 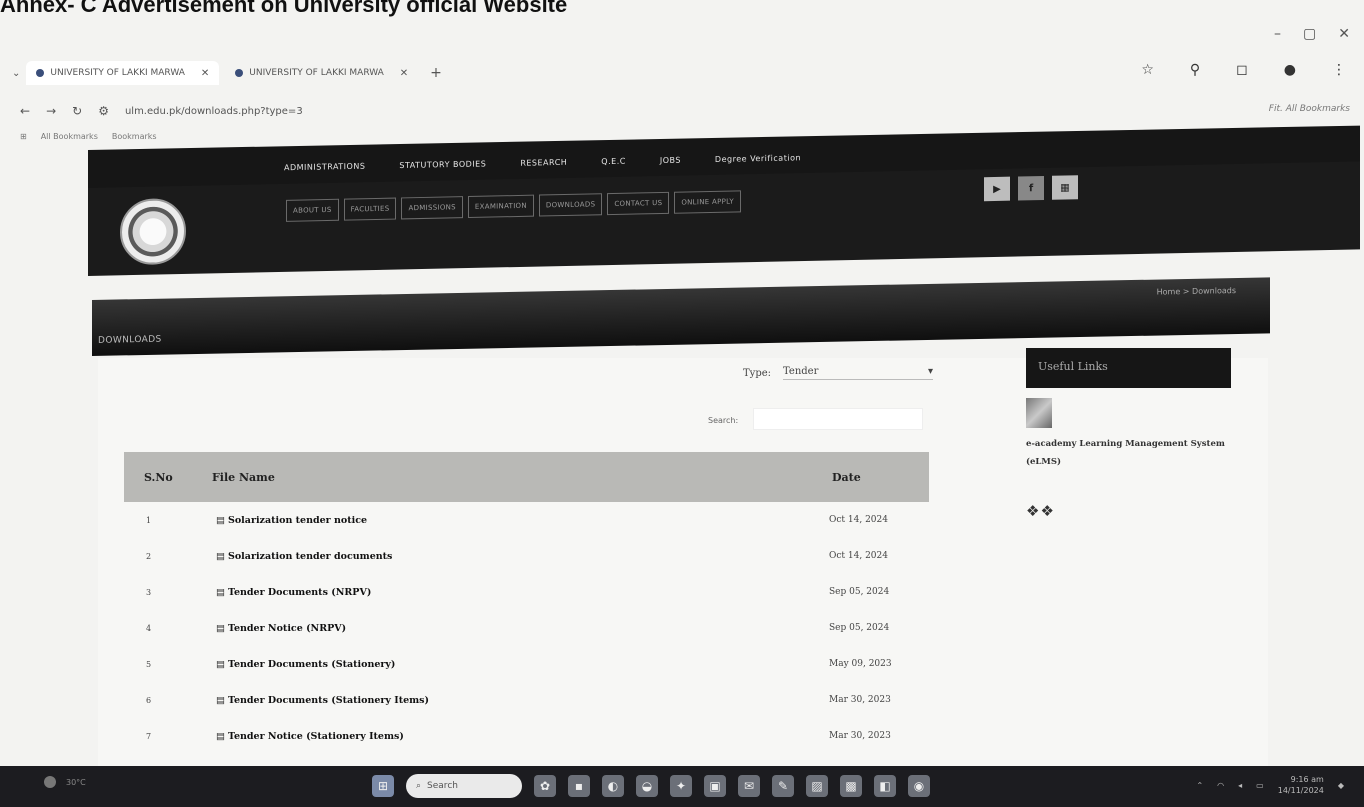 I want to click on partner-logo-icon: ❖❖, so click(x=1128, y=511).